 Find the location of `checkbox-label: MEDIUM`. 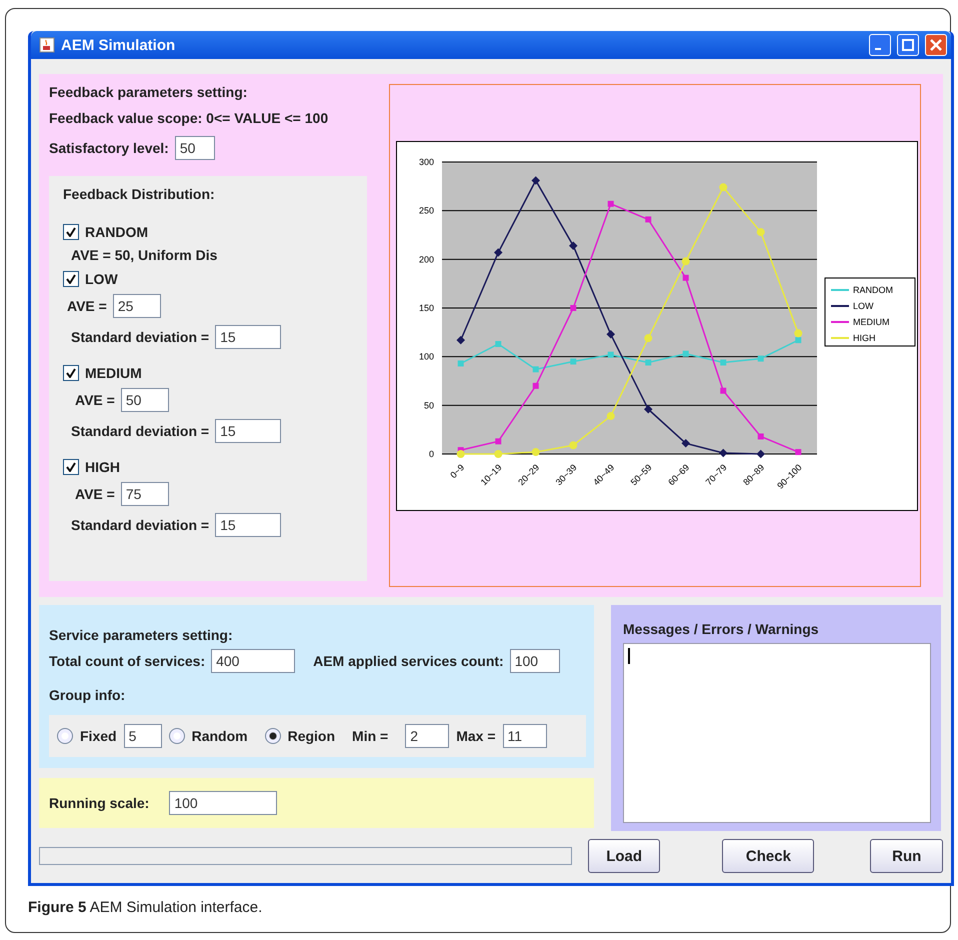

checkbox-label: MEDIUM is located at coordinates (113, 373).